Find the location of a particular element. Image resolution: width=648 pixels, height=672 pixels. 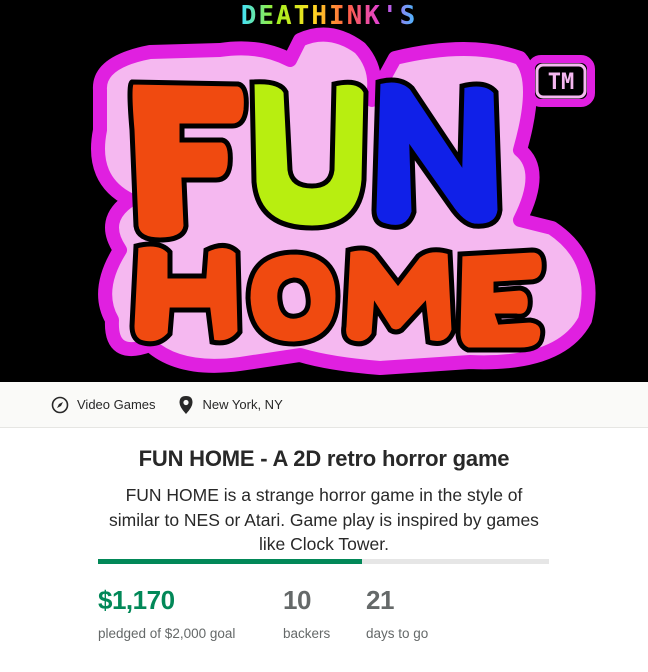

location-link: New York, NY is located at coordinates (229, 405).